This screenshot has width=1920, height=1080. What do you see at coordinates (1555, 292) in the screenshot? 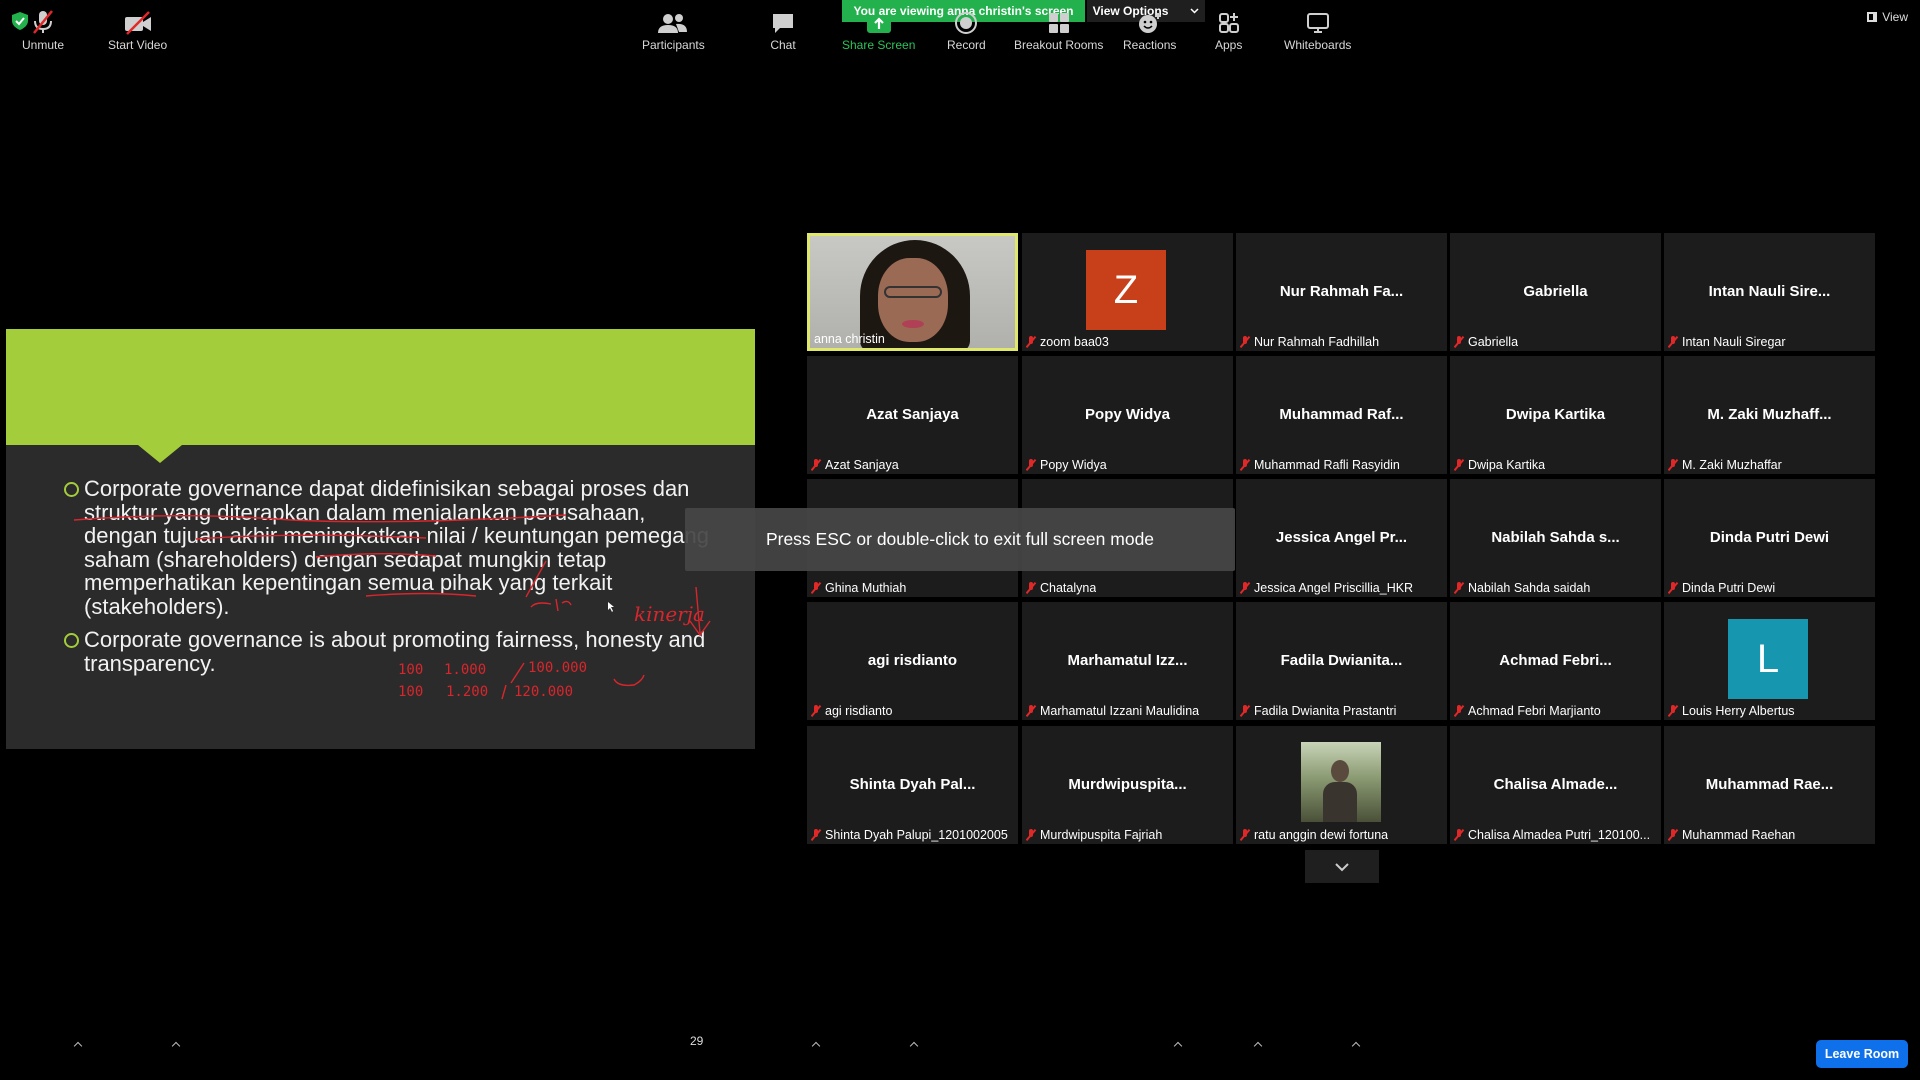
I see `participant-tile: Gabriella Gabriella` at bounding box center [1555, 292].